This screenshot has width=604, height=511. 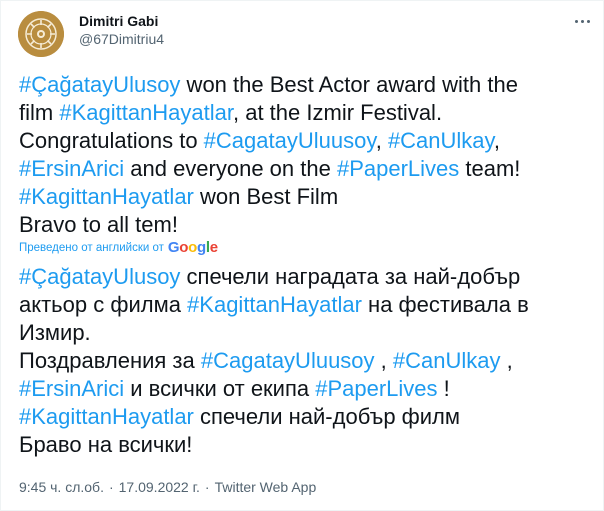 I want to click on tweet-text-segment: film, so click(x=39, y=112).